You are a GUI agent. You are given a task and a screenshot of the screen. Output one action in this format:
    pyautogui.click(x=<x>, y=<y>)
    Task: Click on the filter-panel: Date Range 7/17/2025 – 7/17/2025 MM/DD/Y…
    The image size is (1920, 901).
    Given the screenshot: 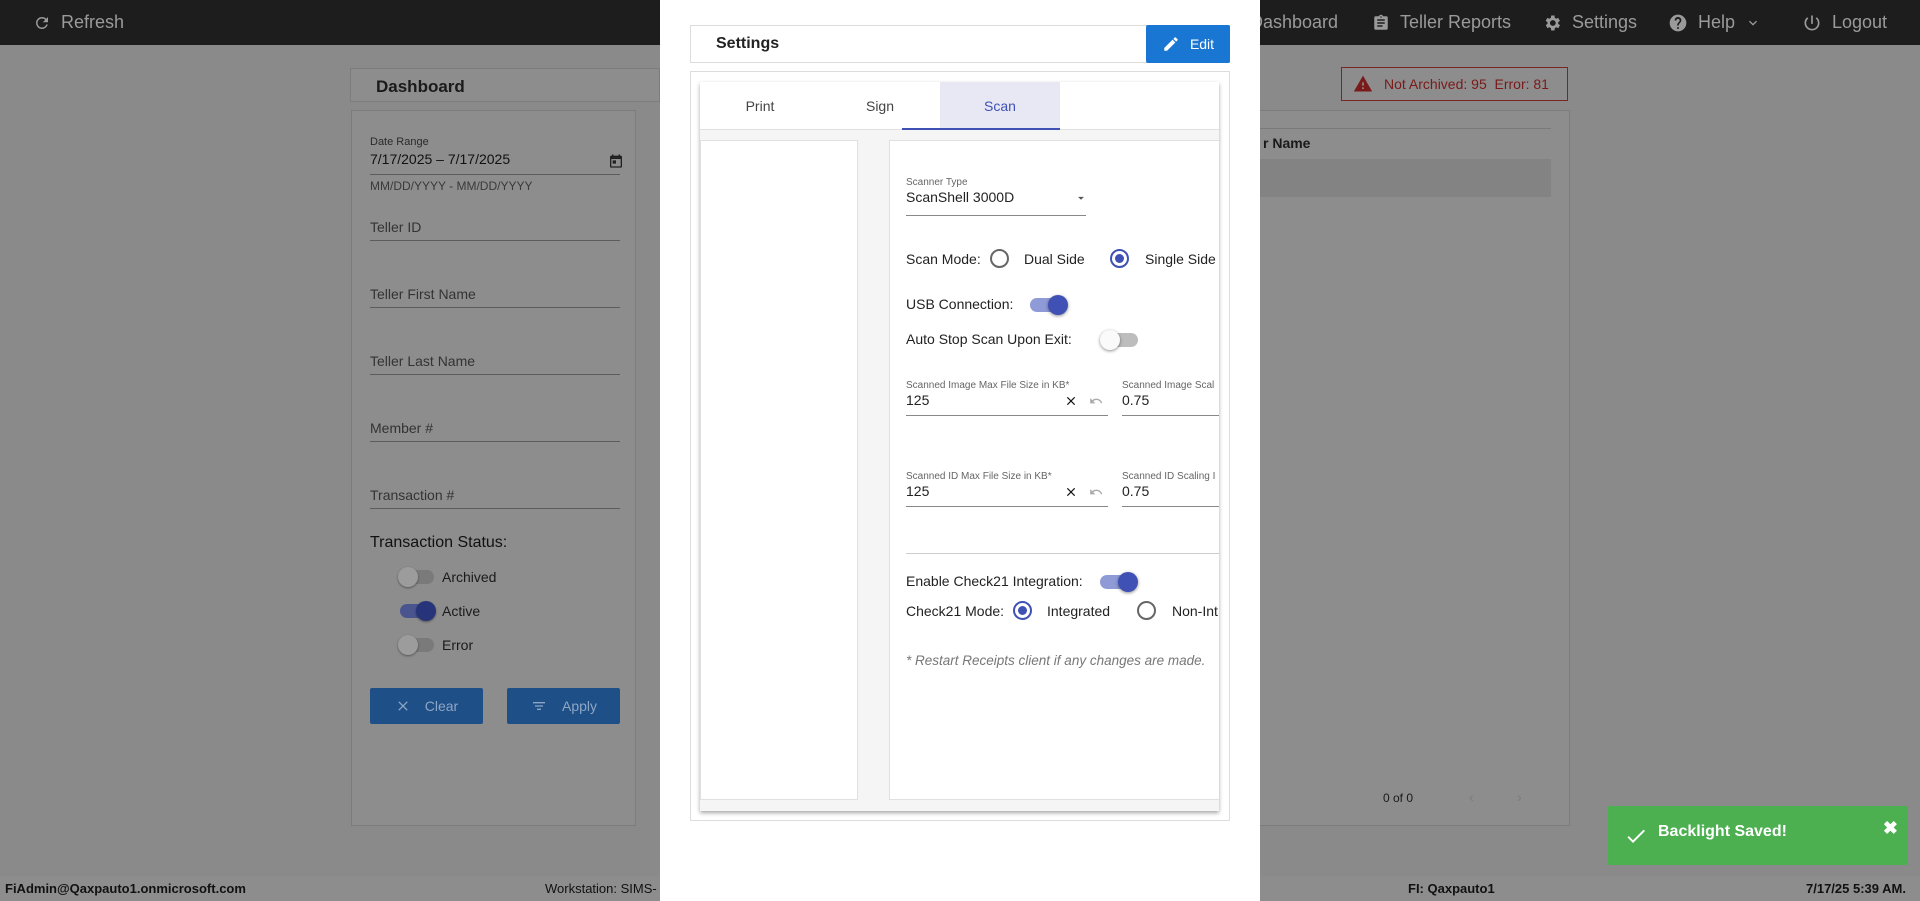 What is the action you would take?
    pyautogui.click(x=493, y=468)
    